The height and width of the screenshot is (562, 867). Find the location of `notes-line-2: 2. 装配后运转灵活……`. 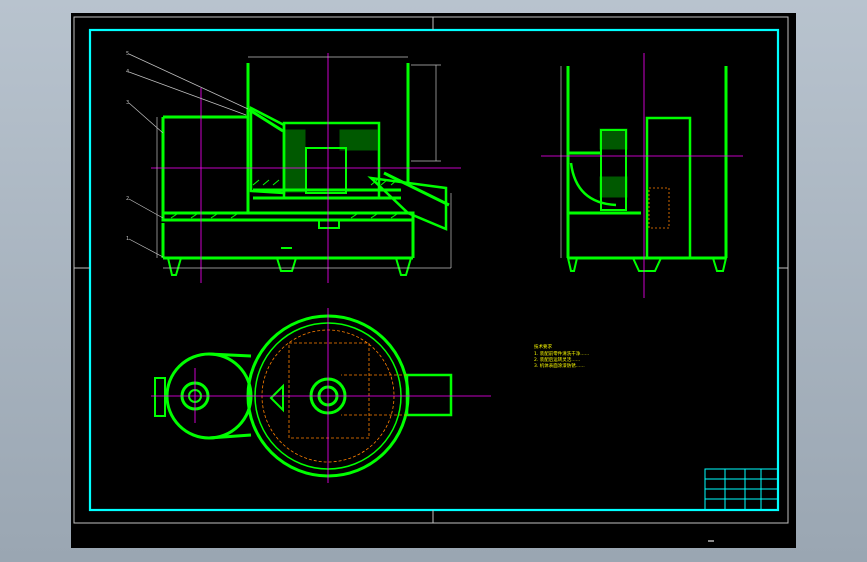

notes-line-2: 2. 装配后运转灵活…… is located at coordinates (557, 359).